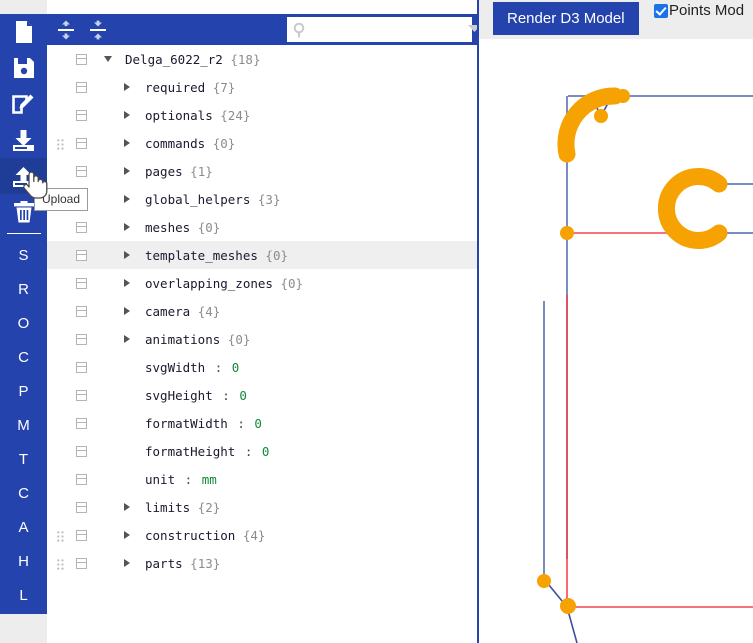 This screenshot has height=643, width=753. Describe the element at coordinates (23, 459) in the screenshot. I see `rail-letter-t: T` at that location.